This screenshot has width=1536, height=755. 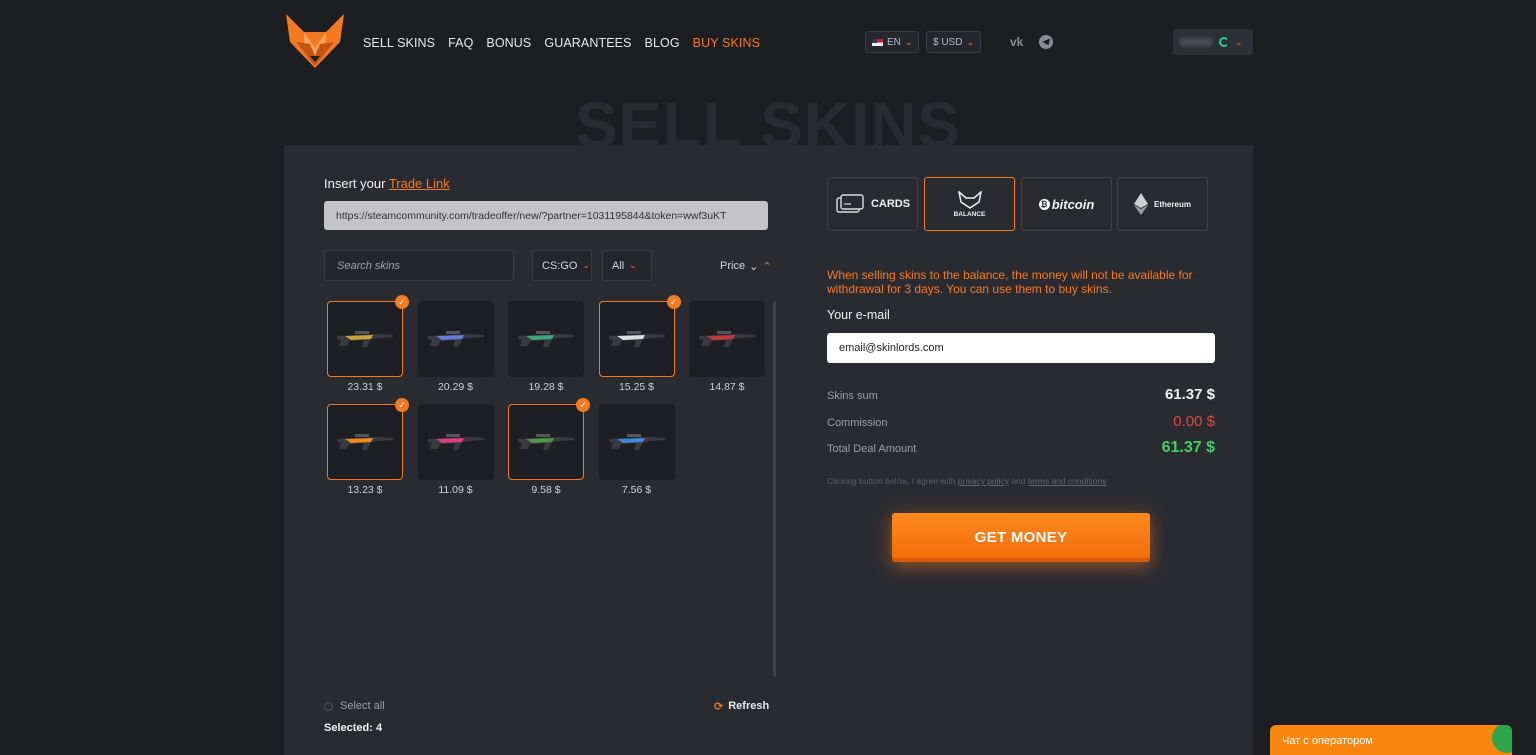 What do you see at coordinates (1018, 481) in the screenshot?
I see `agree-and: and` at bounding box center [1018, 481].